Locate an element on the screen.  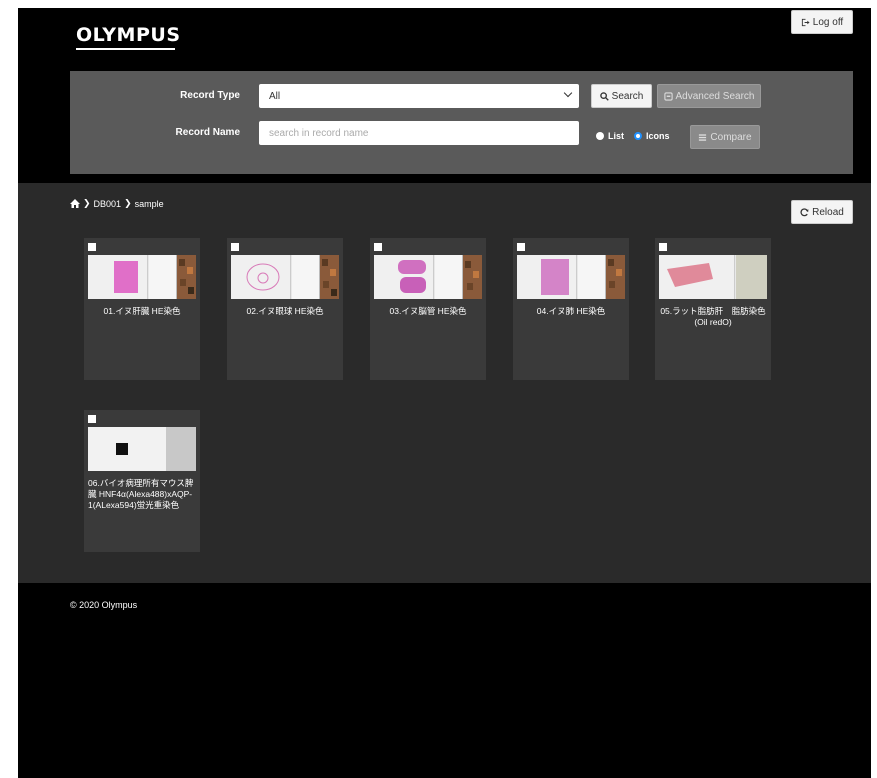
logoff-label: Log off is located at coordinates (828, 22).